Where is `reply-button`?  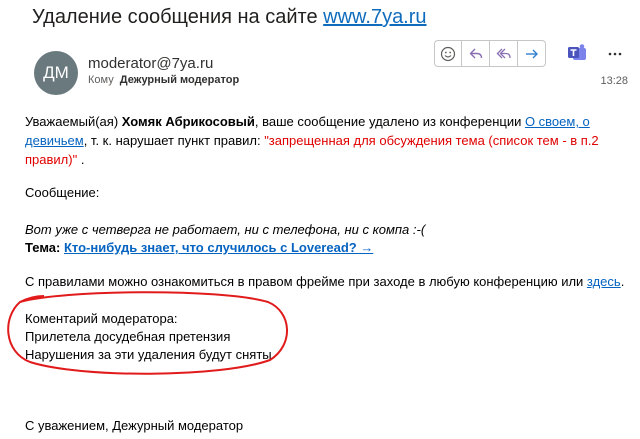 reply-button is located at coordinates (476, 53).